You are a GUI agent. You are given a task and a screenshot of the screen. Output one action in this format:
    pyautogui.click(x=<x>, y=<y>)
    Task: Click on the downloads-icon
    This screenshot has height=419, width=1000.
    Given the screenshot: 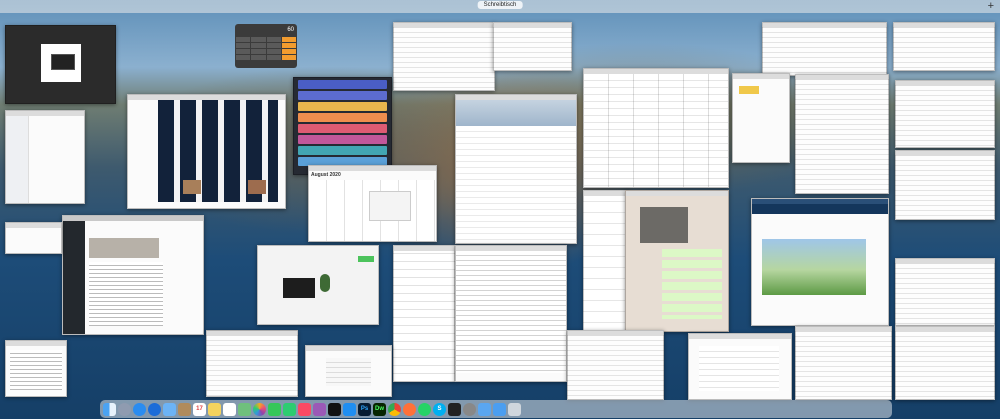 What is the action you would take?
    pyautogui.click(x=499, y=409)
    